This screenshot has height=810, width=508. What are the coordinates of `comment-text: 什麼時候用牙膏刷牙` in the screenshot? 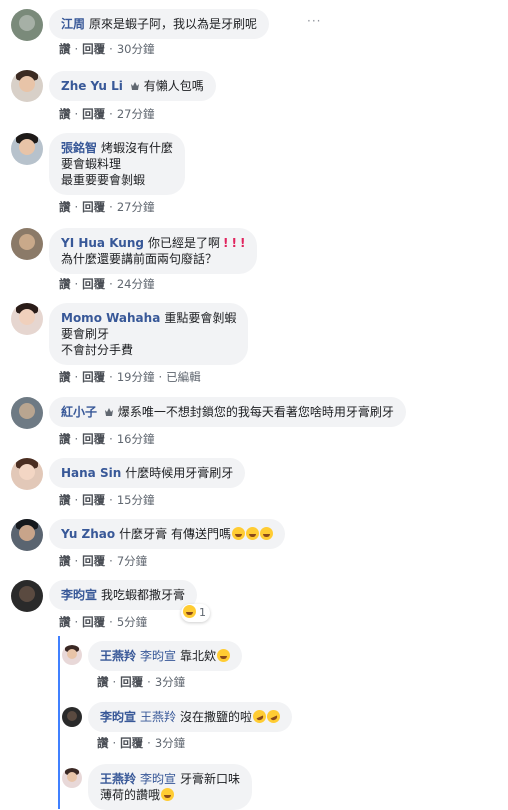 It's located at (179, 473).